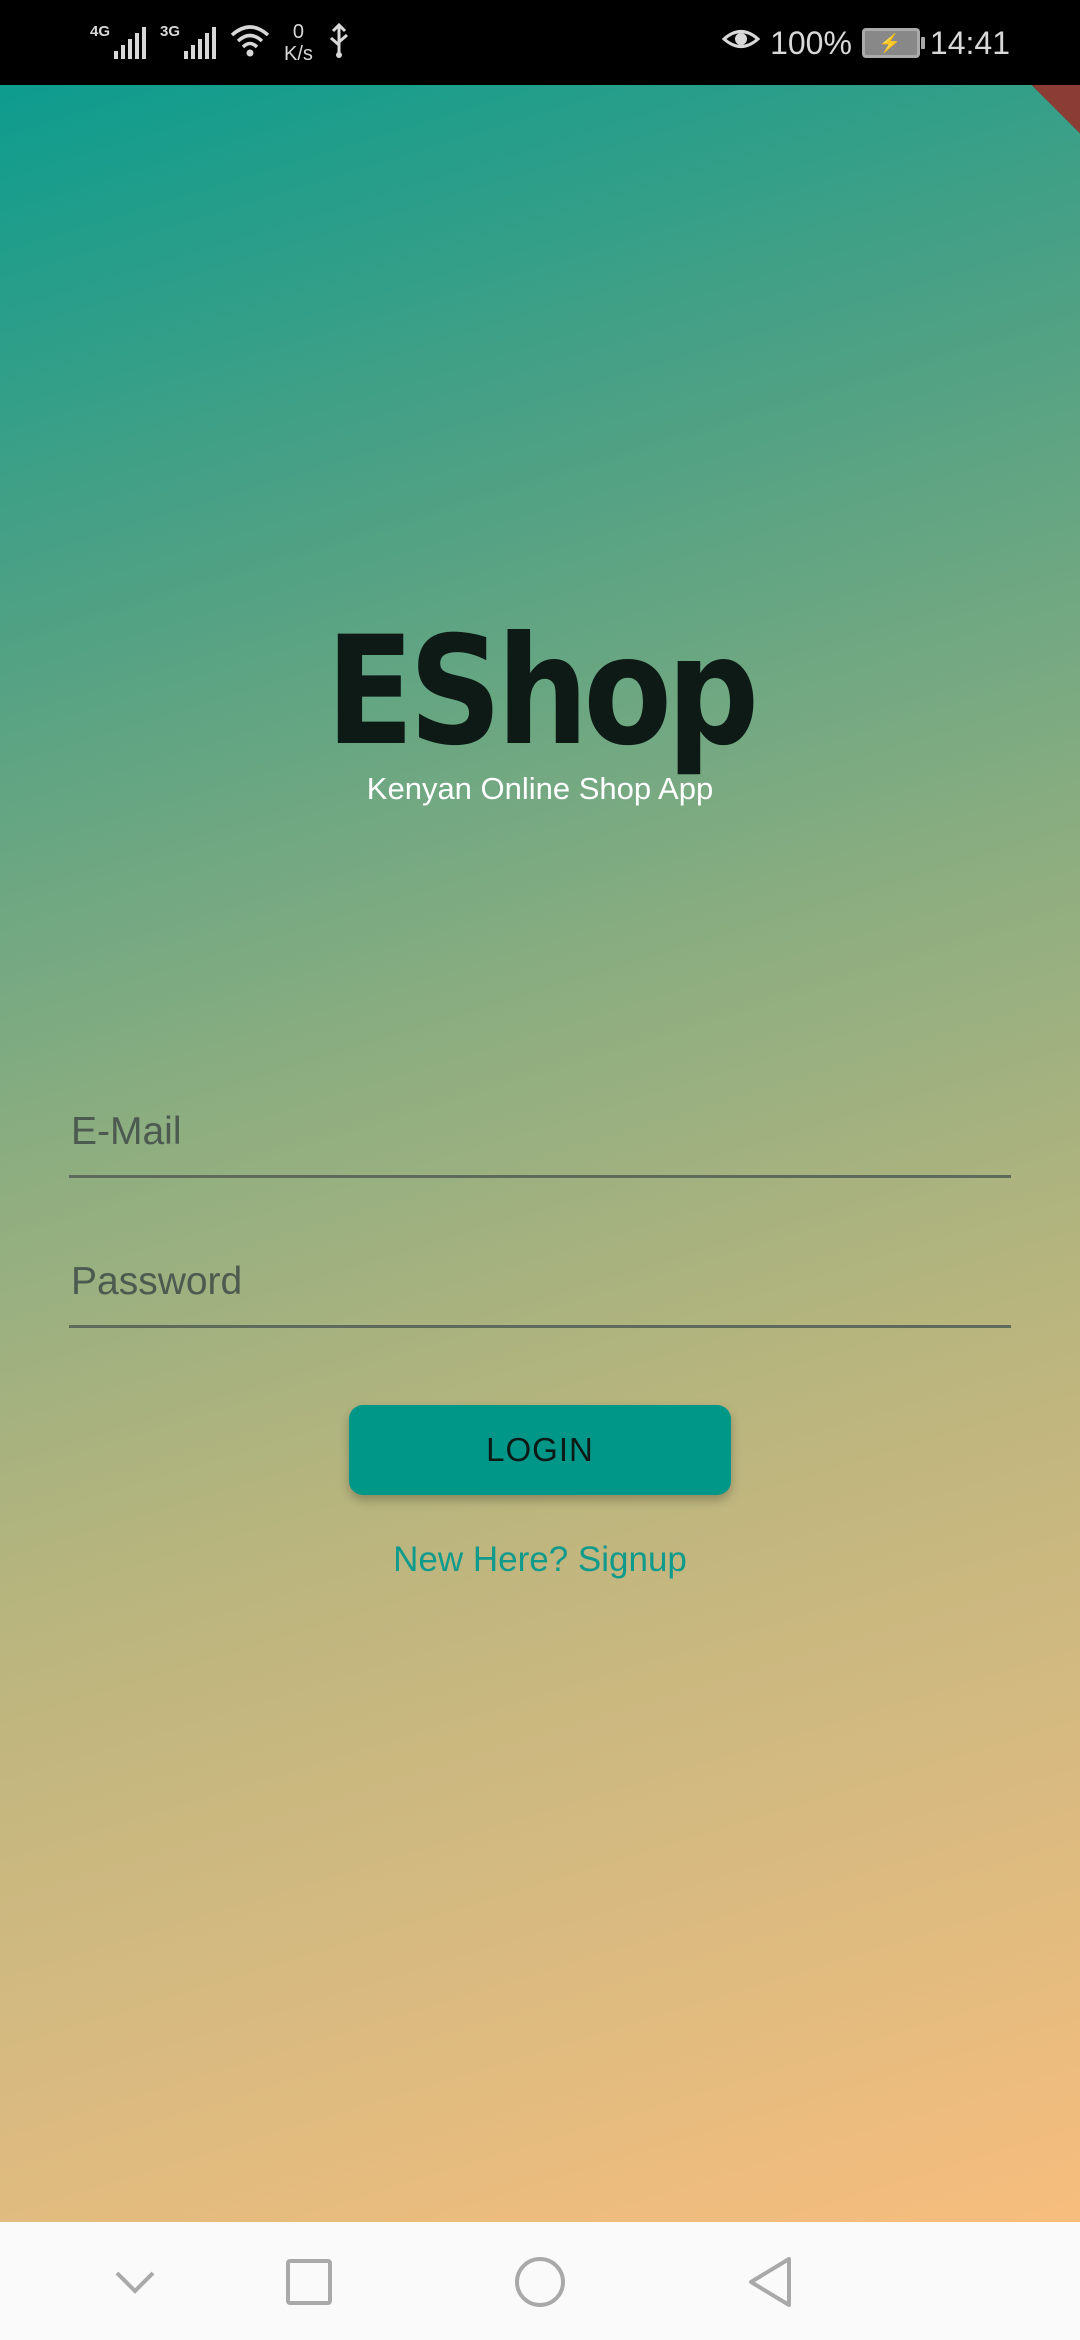 This screenshot has height=2340, width=1080. What do you see at coordinates (540, 1560) in the screenshot?
I see `signup-link: New Here? Signup` at bounding box center [540, 1560].